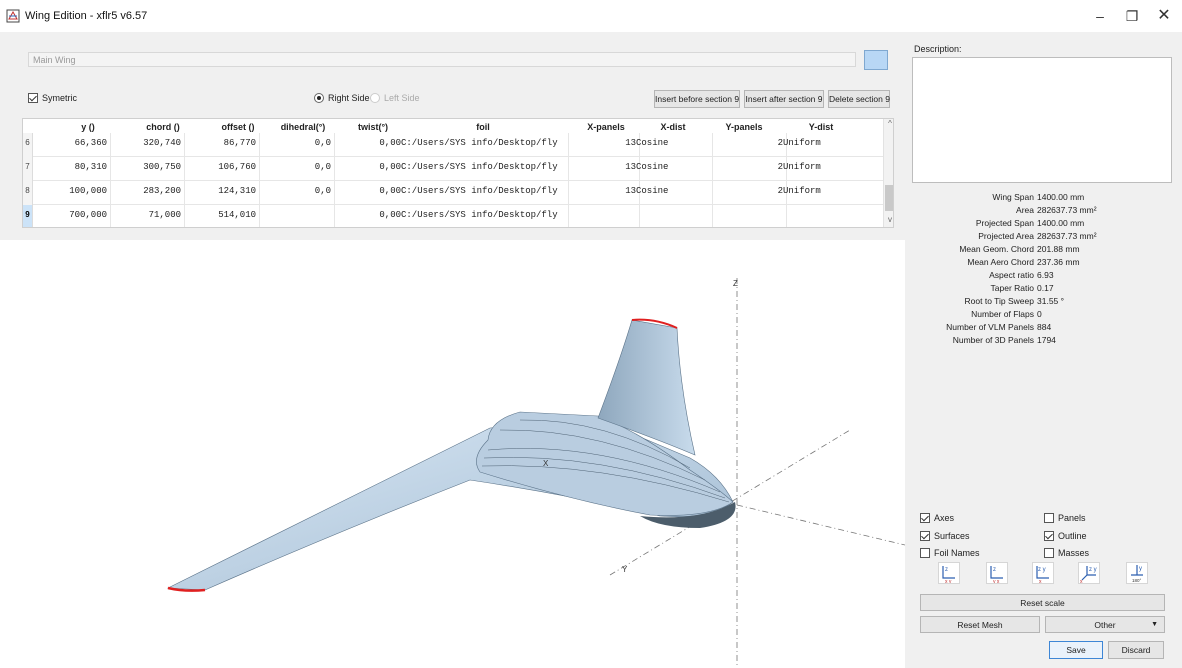  Describe the element at coordinates (303, 127) in the screenshot. I see `column-header-dihedral: dihedral(°)` at that location.